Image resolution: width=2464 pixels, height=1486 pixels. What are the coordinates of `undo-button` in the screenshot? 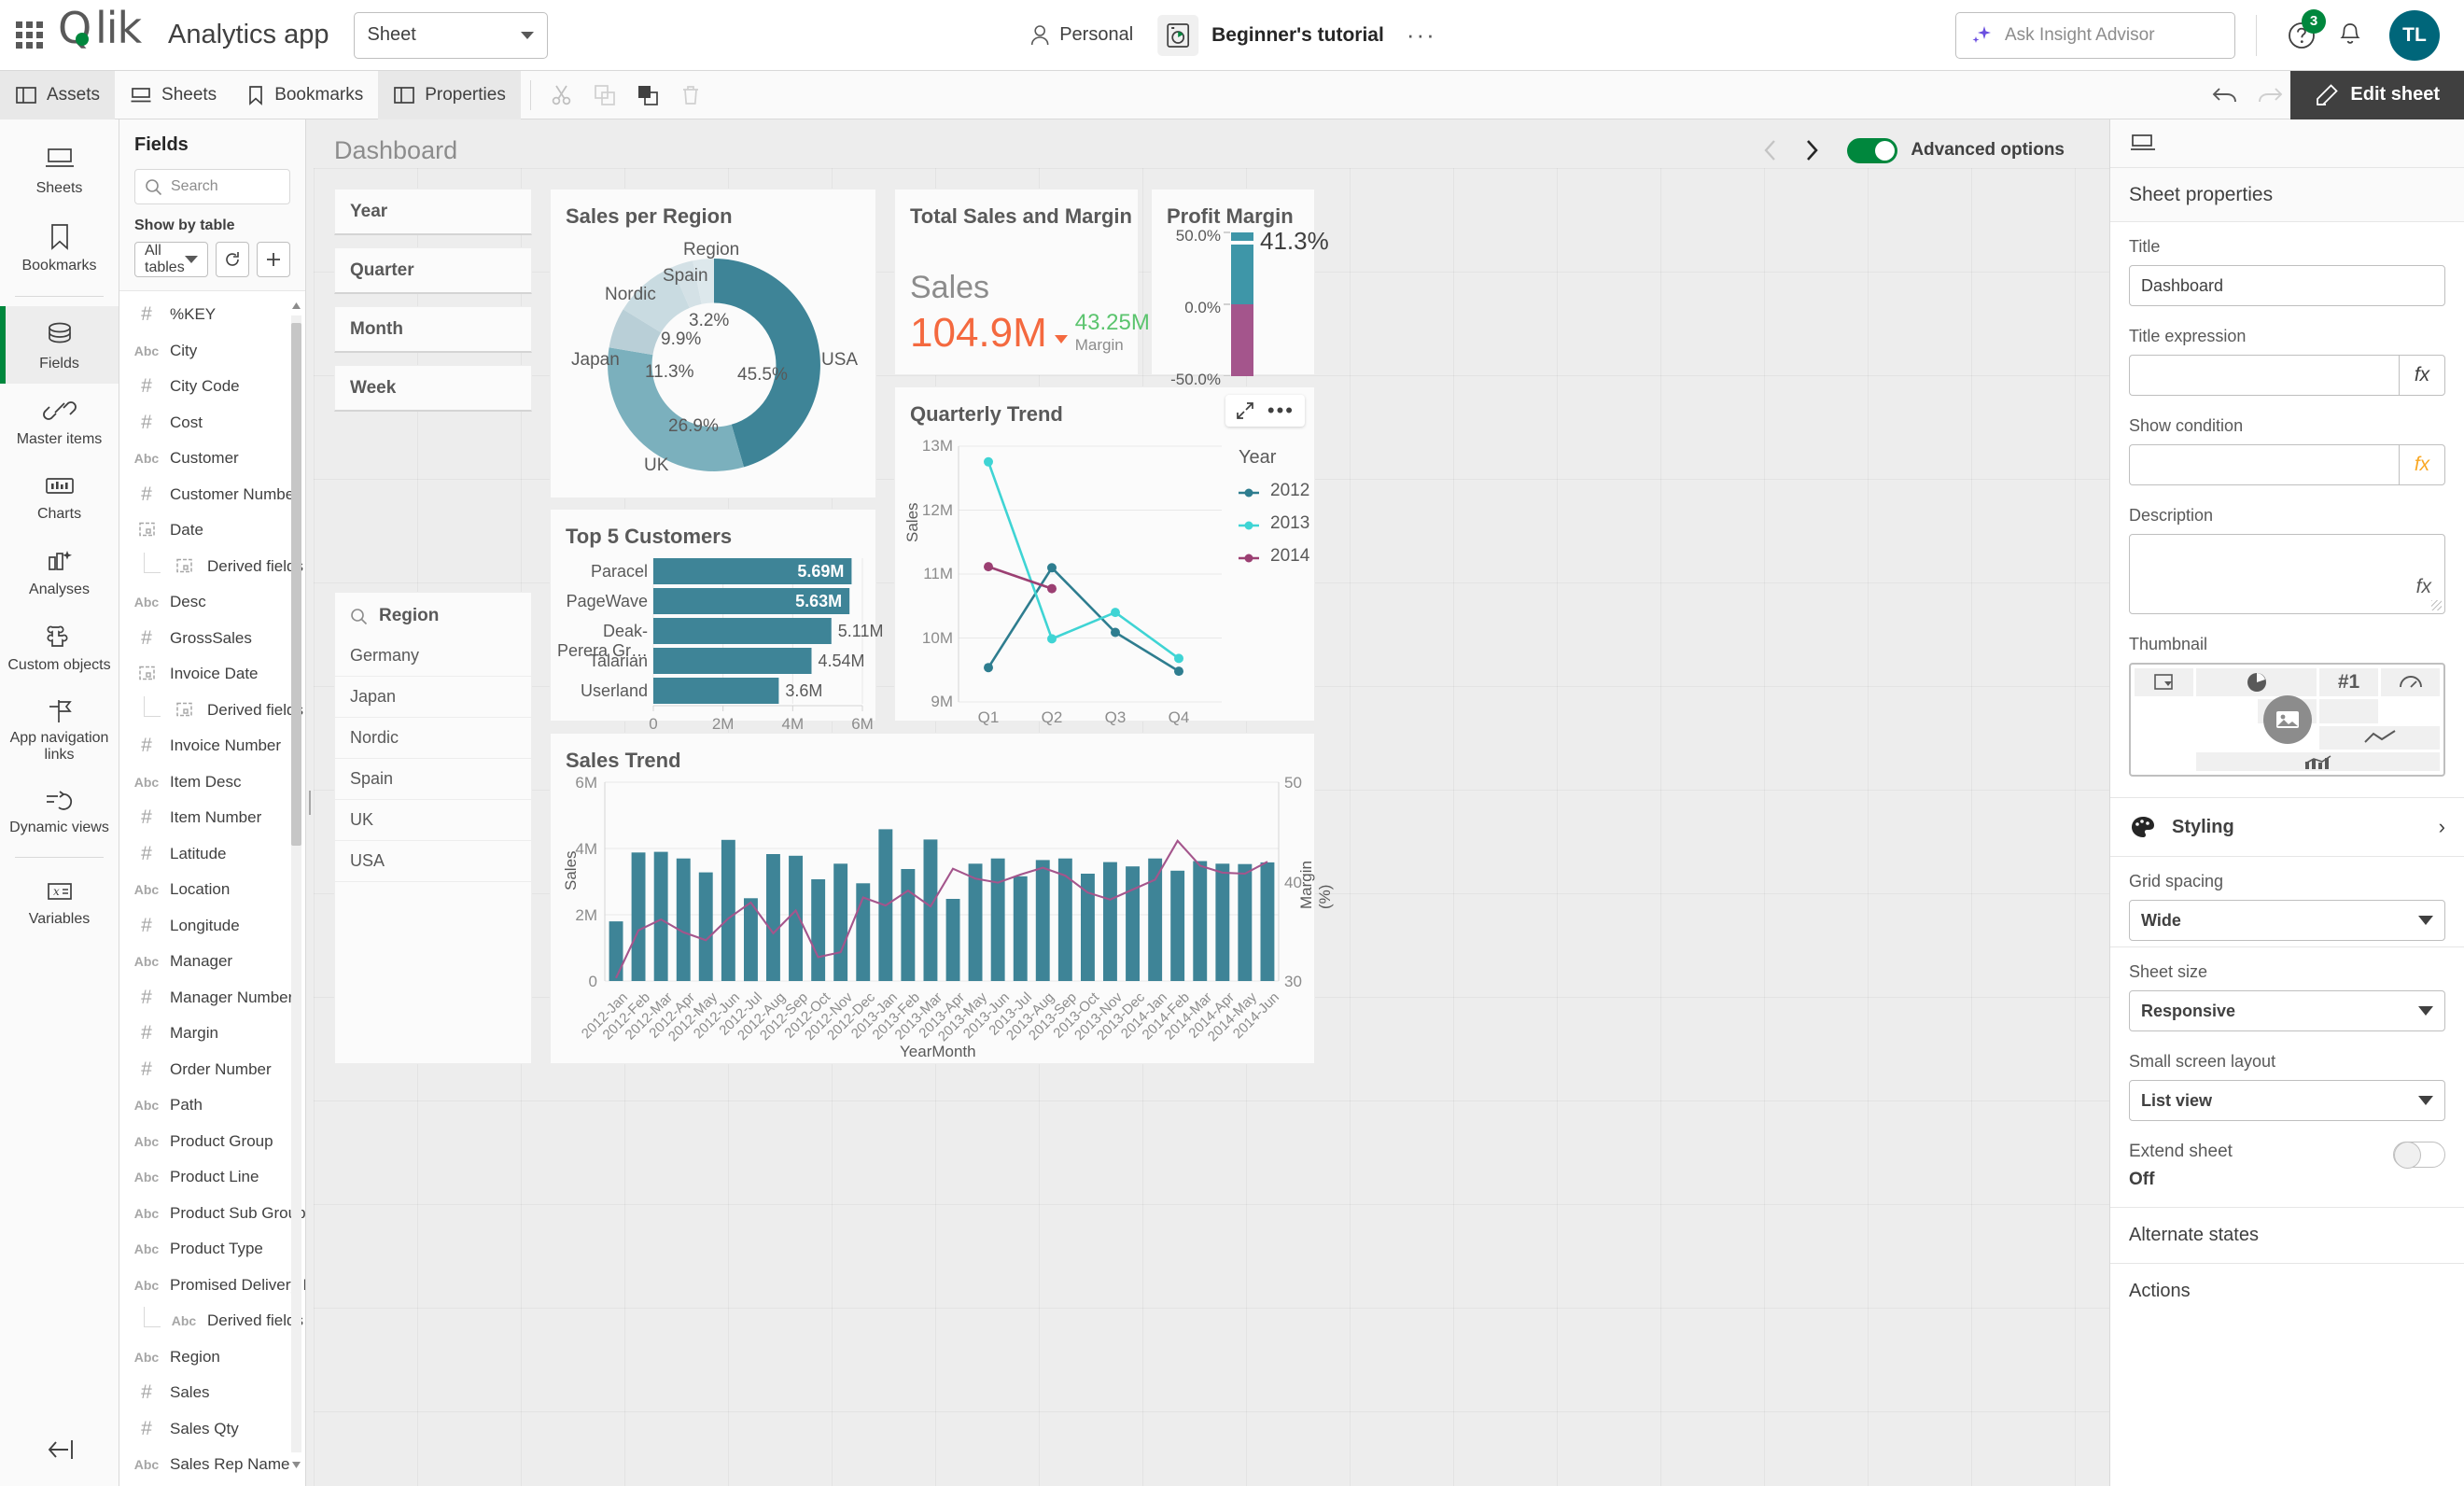 It's located at (2226, 95).